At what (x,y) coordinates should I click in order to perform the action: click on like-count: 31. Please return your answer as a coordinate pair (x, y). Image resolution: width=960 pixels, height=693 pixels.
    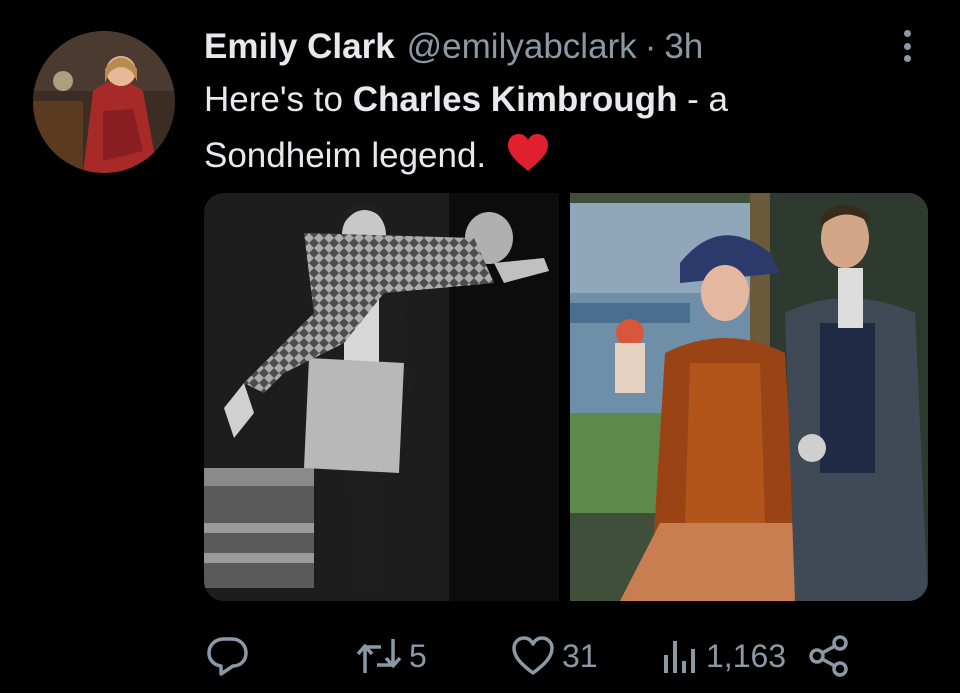
    Looking at the image, I should click on (580, 655).